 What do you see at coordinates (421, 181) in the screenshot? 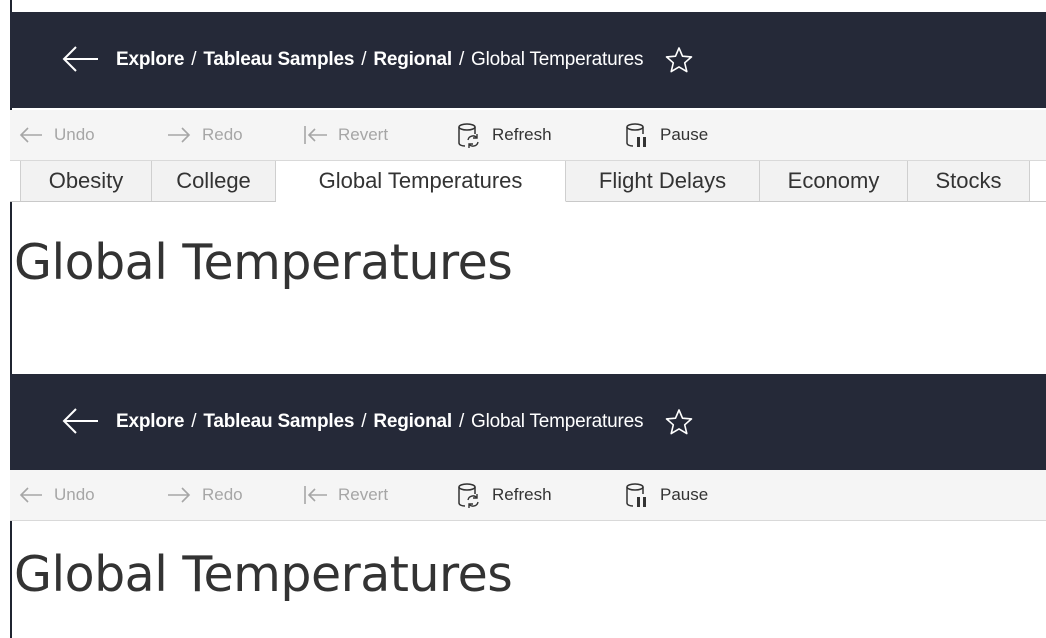
I see `tab-global-temperatures: Global Temperatures` at bounding box center [421, 181].